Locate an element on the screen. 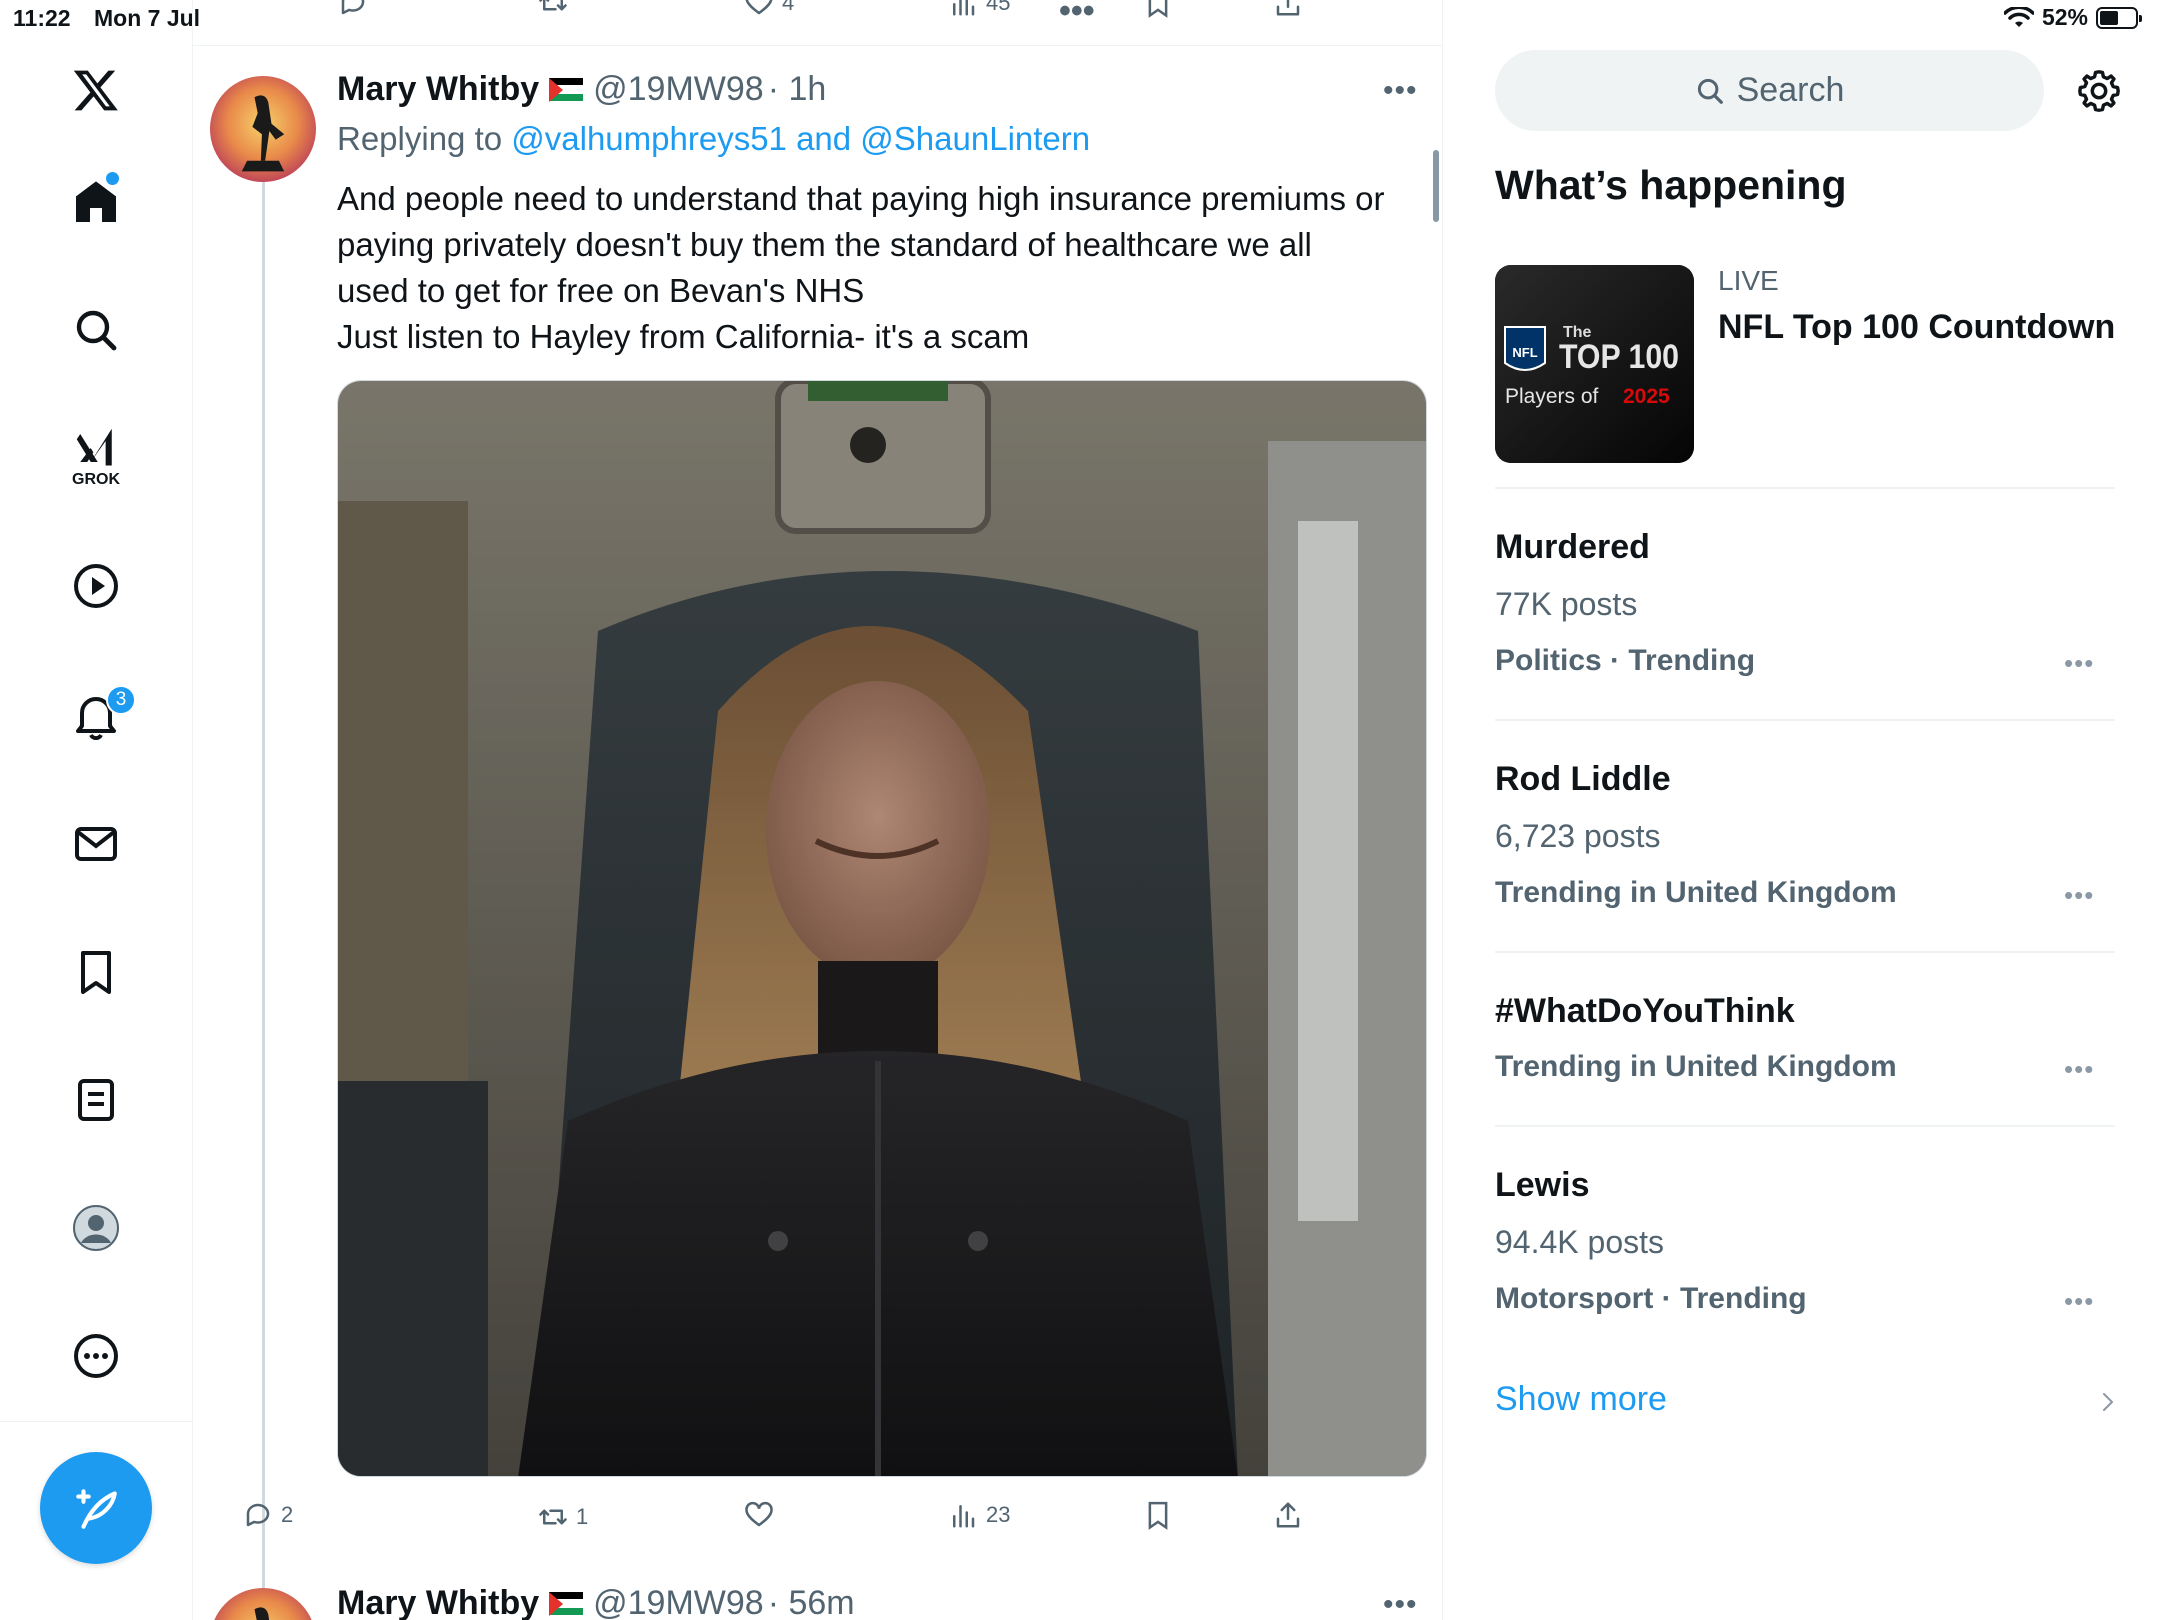 The height and width of the screenshot is (1620, 2160). next-tweet-header: Mary Whitby @19MW98 · 56m is located at coordinates (596, 1602).